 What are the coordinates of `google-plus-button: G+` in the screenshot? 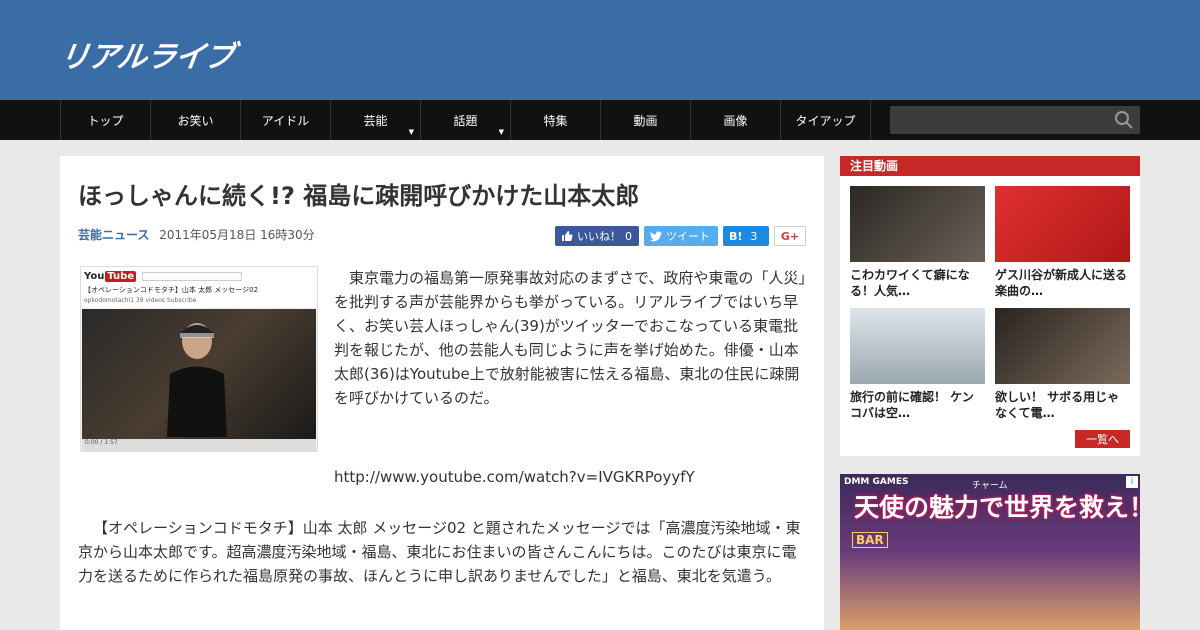 It's located at (790, 236).